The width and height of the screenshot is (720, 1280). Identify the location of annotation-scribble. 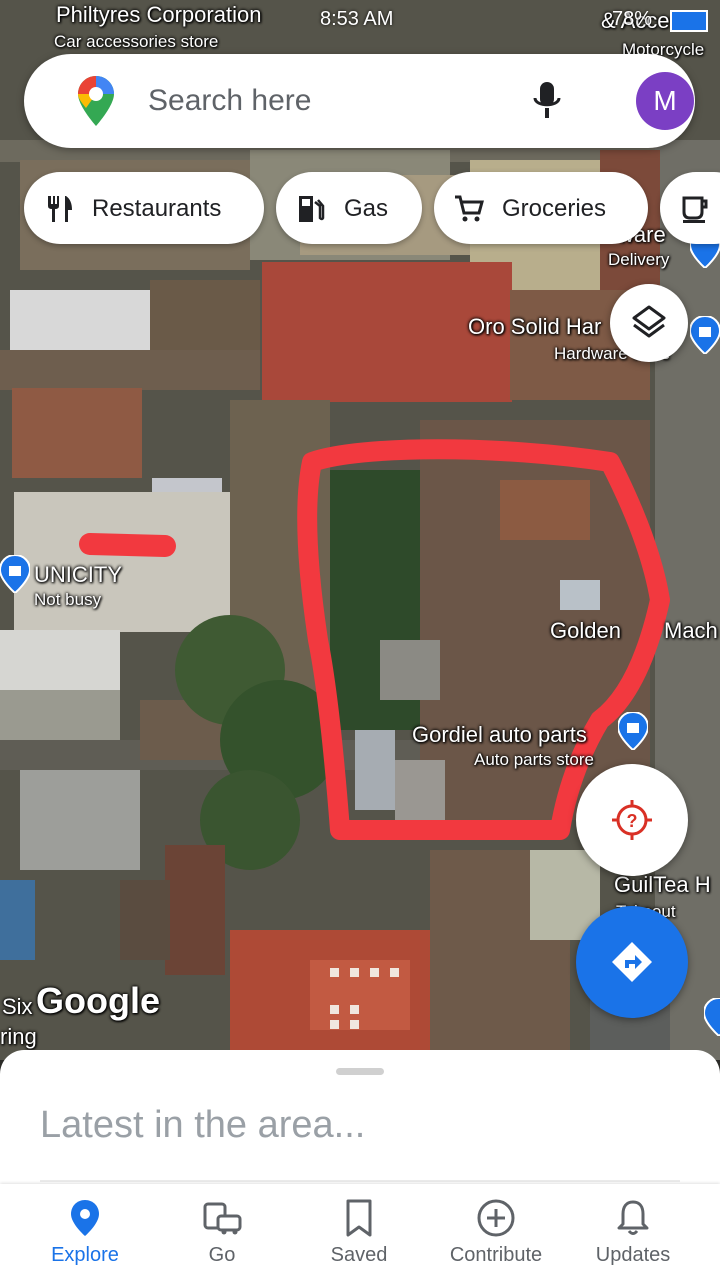
(127, 545).